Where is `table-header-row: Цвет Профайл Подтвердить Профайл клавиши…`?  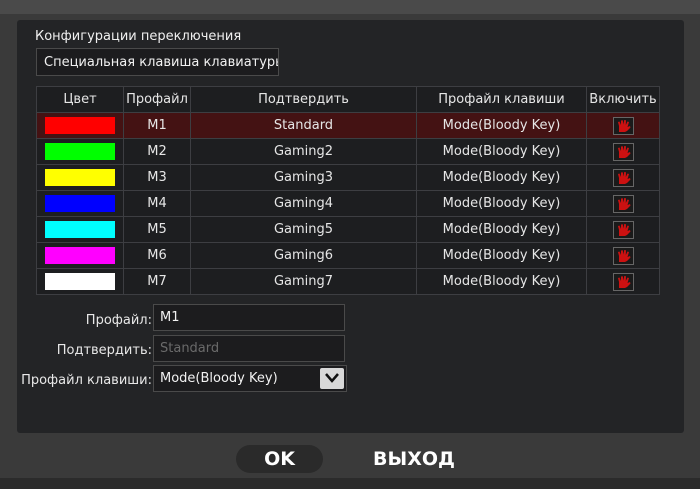
table-header-row: Цвет Профайл Подтвердить Профайл клавиши… is located at coordinates (348, 99).